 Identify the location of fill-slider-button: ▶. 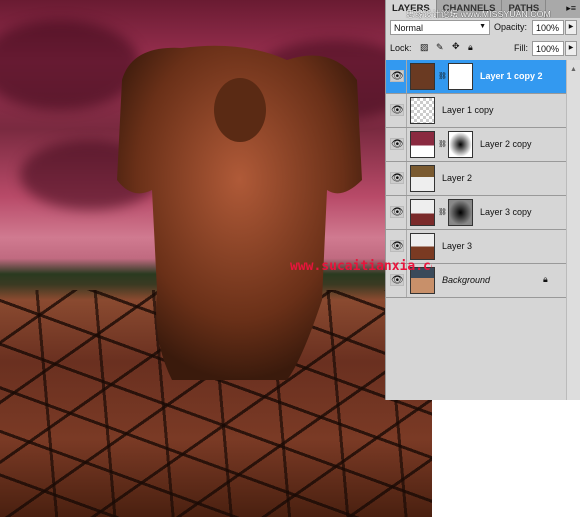
(571, 48).